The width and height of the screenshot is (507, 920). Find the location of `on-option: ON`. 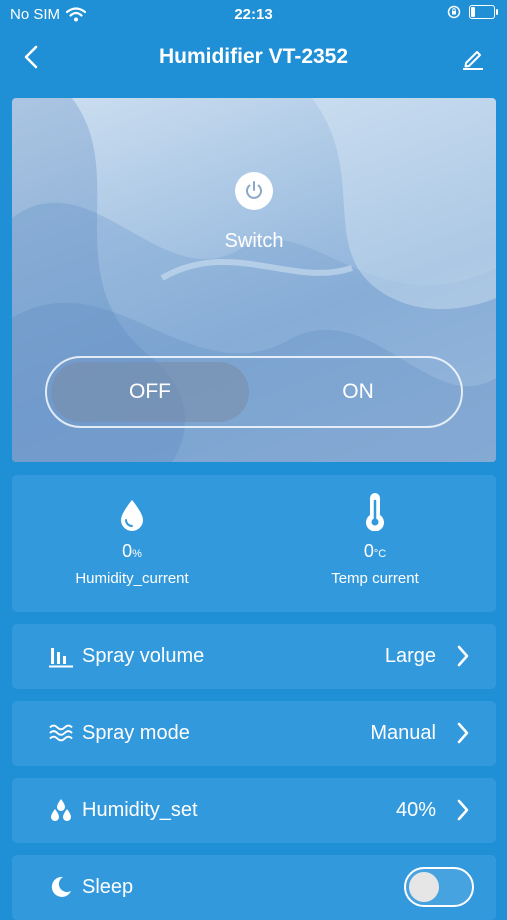

on-option: ON is located at coordinates (358, 392).